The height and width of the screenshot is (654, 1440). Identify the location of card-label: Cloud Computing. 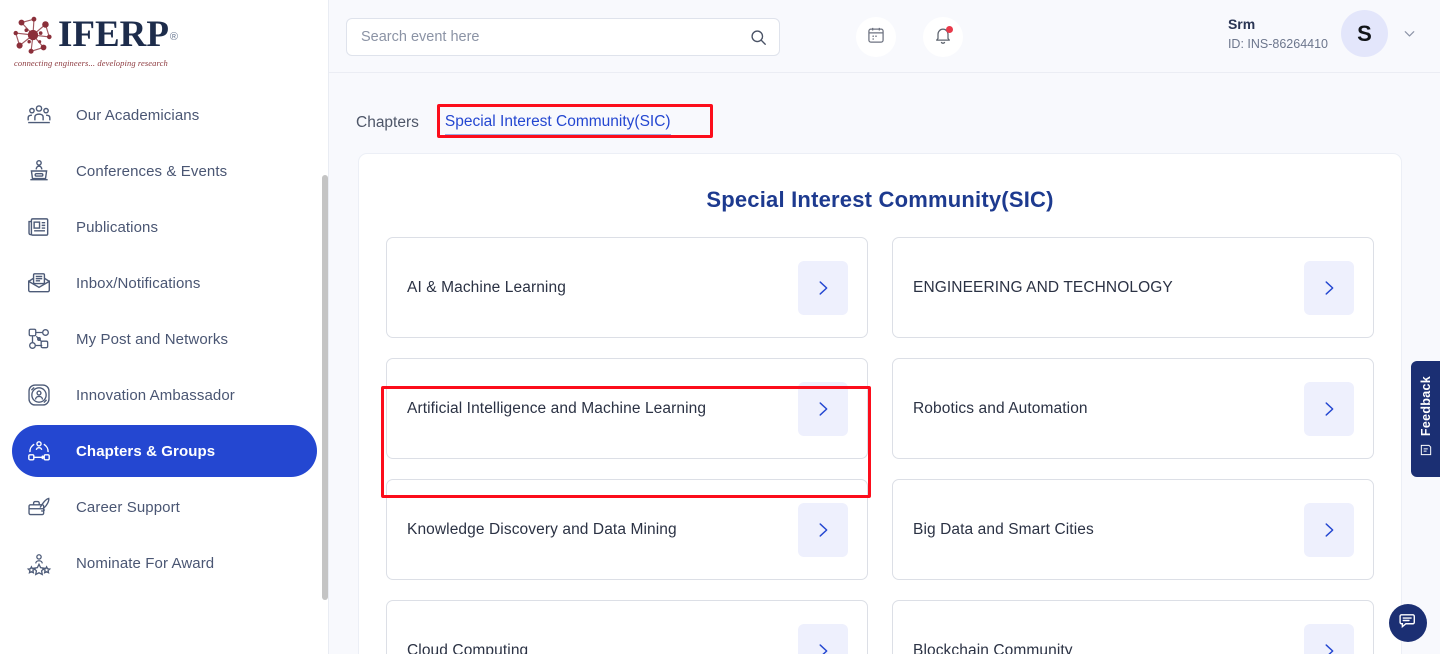
(468, 647).